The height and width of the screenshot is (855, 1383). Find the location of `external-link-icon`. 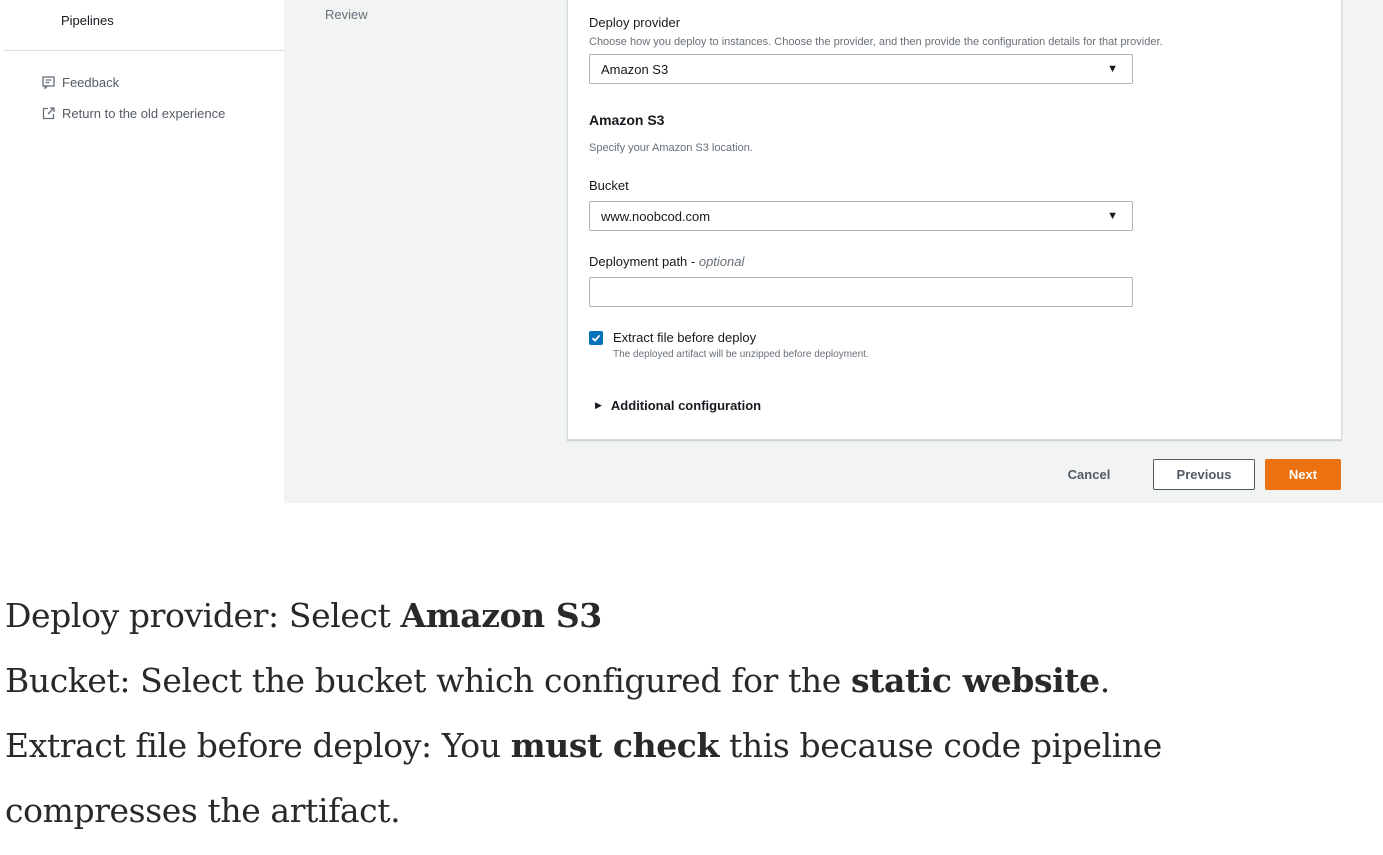

external-link-icon is located at coordinates (48, 113).